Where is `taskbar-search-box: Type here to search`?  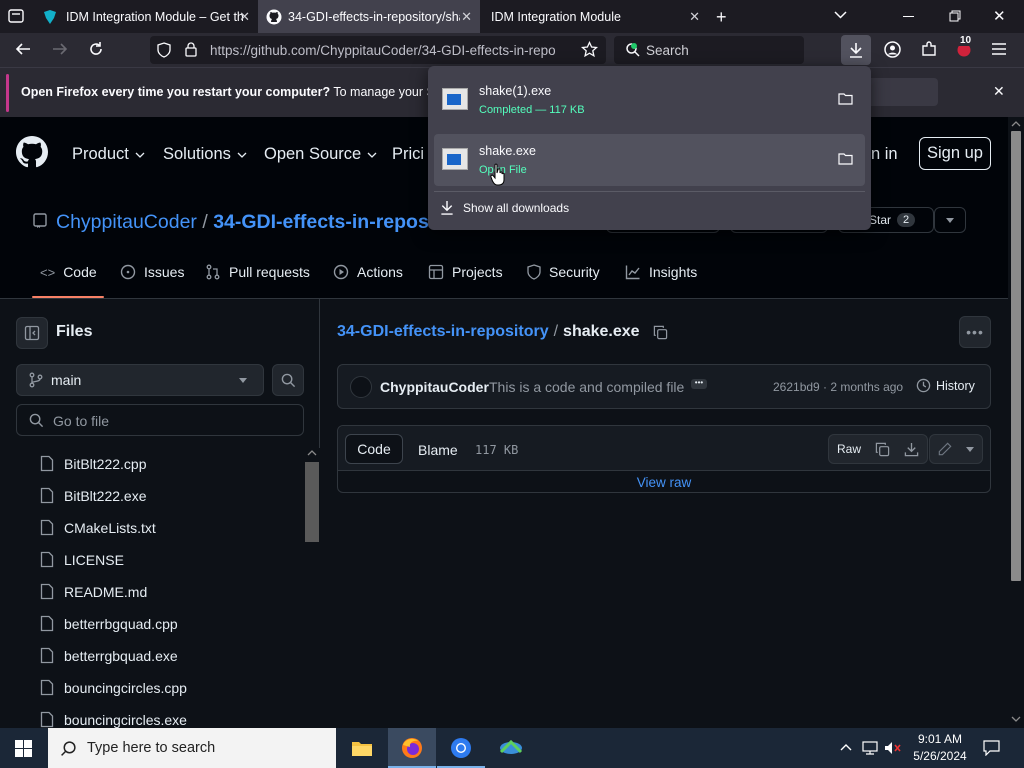
taskbar-search-box: Type here to search is located at coordinates (192, 748).